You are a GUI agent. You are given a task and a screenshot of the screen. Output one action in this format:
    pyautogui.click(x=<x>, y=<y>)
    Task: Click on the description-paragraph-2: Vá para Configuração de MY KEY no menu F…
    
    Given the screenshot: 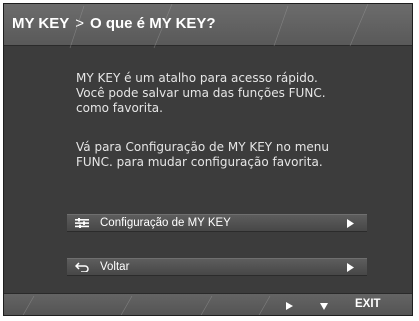 What is the action you would take?
    pyautogui.click(x=202, y=154)
    